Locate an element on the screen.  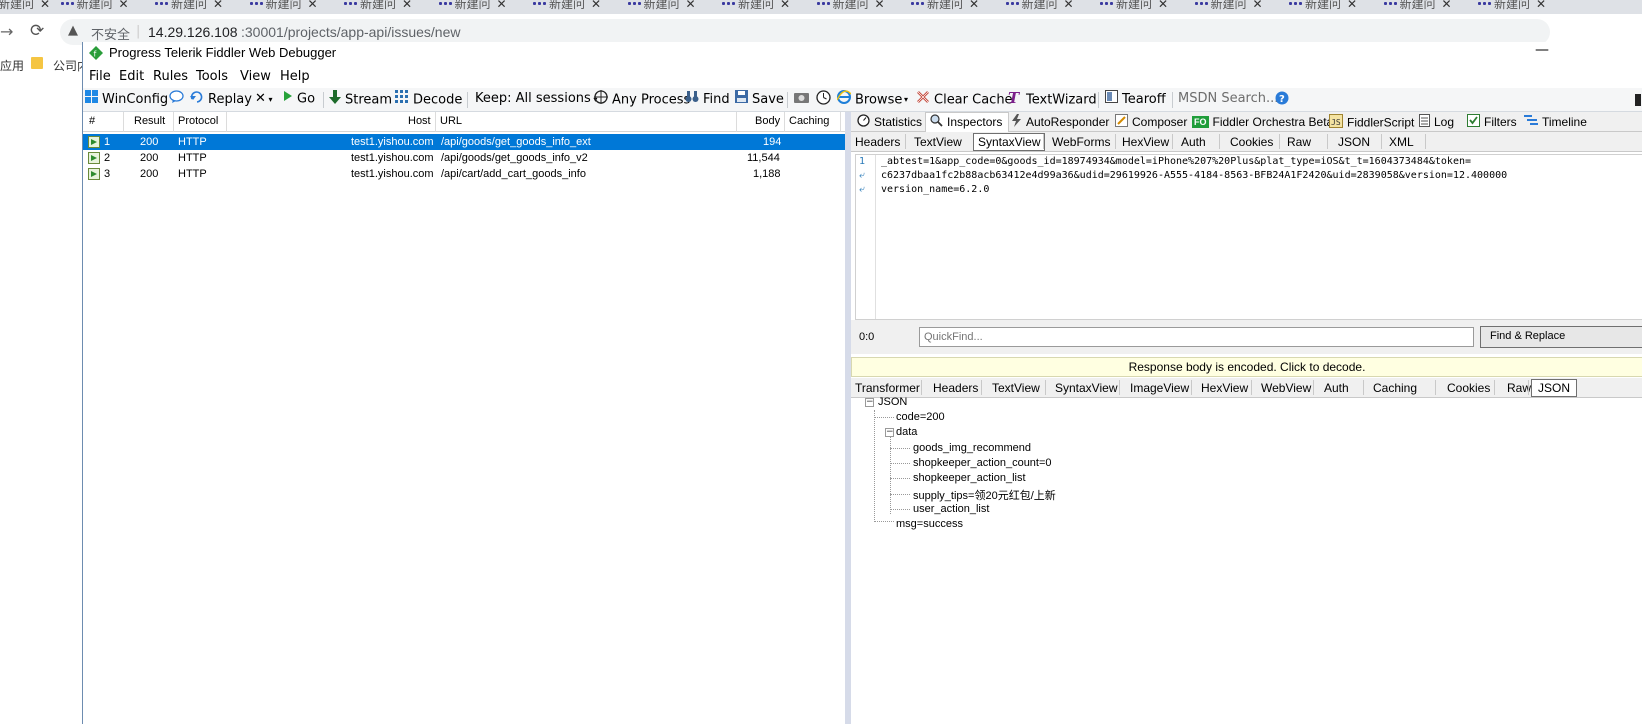
json-shopkeeper-action-list: shopkeeper_action_list is located at coordinates (969, 478).